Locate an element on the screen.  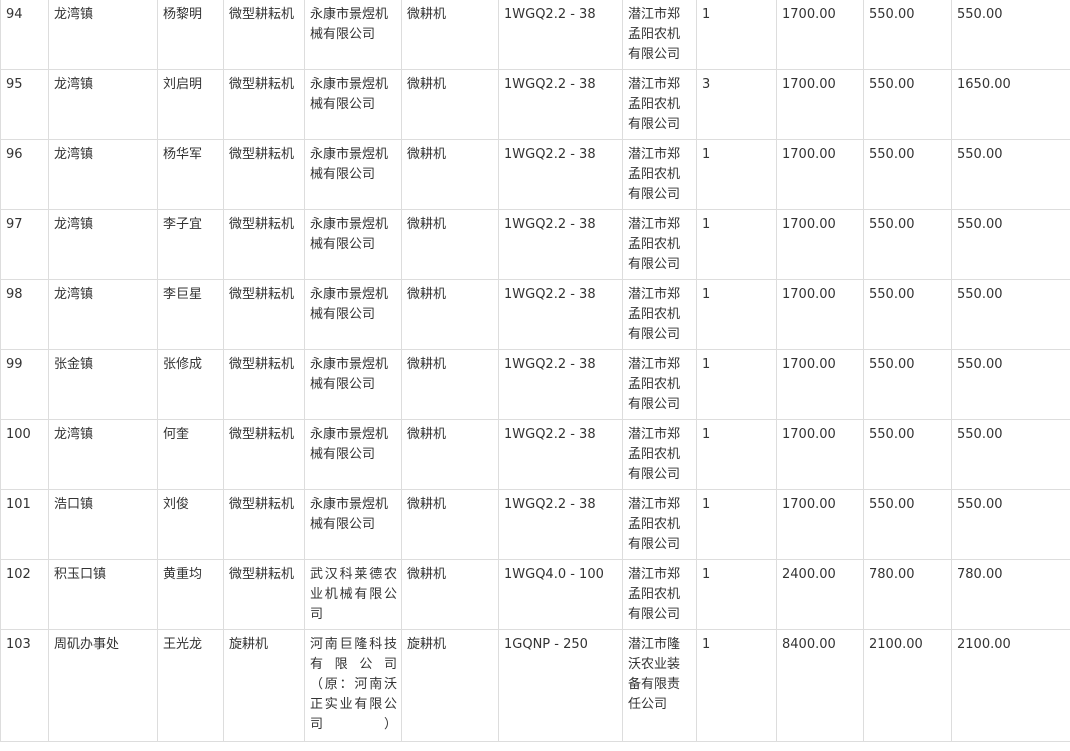
total-subsidy-cell: 1650.00 is located at coordinates (1010, 104).